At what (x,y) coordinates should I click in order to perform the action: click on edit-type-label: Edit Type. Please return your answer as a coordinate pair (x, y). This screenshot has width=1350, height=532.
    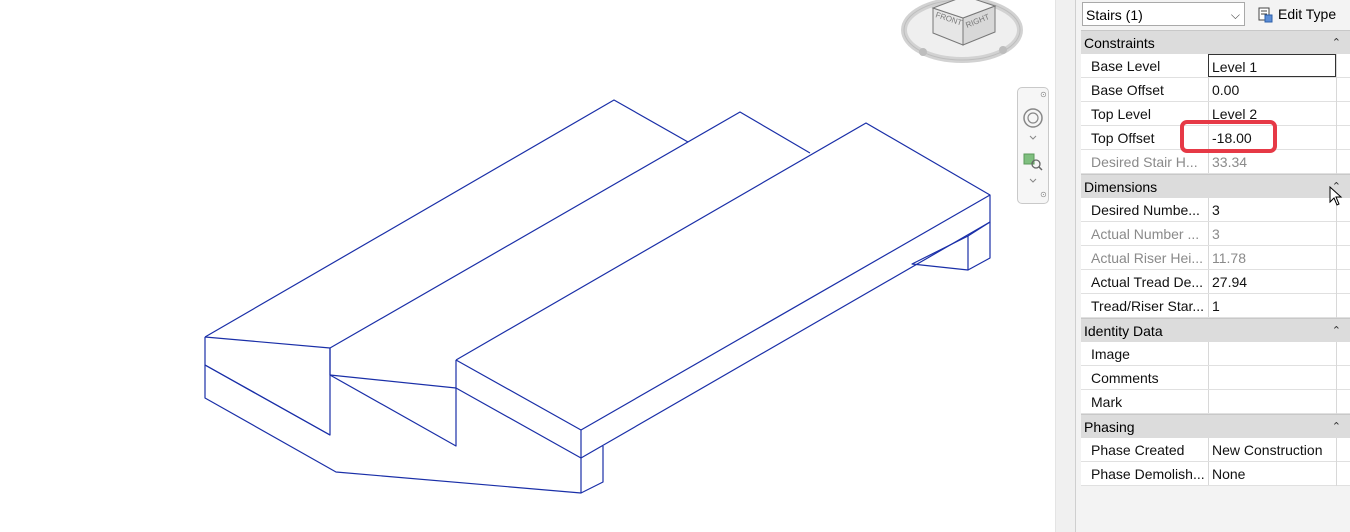
    Looking at the image, I should click on (1307, 14).